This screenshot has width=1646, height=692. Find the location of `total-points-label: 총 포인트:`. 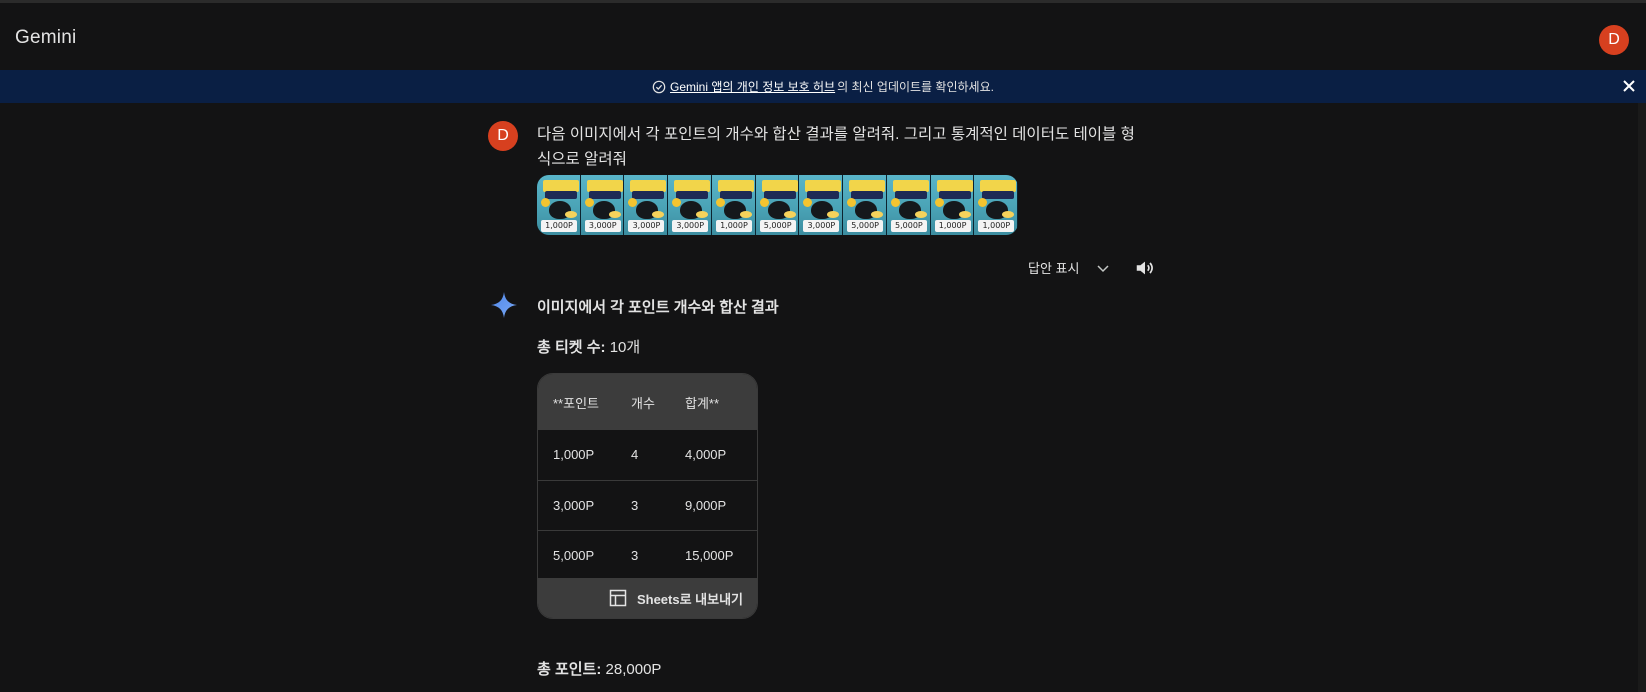

total-points-label: 총 포인트: is located at coordinates (569, 669).